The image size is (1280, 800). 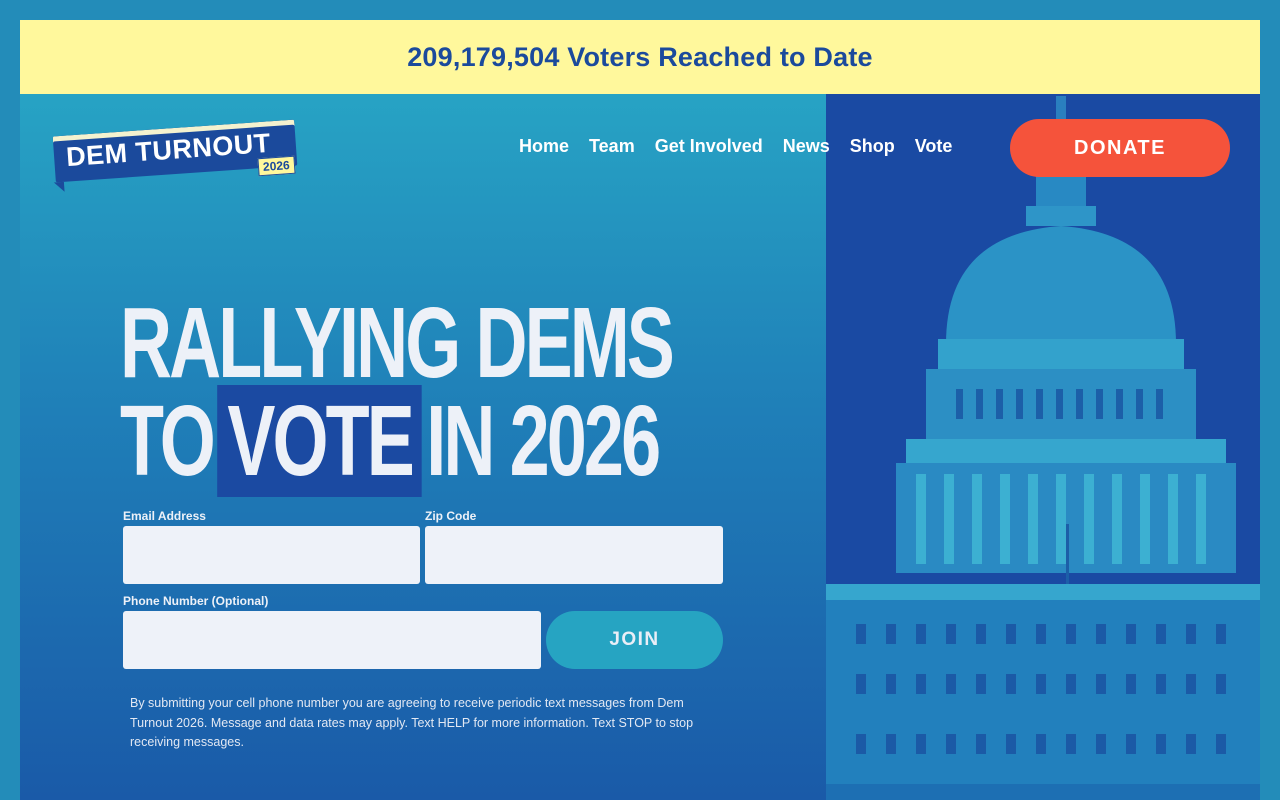 What do you see at coordinates (196, 601) in the screenshot?
I see `phone-label: Phone Number (Optional)` at bounding box center [196, 601].